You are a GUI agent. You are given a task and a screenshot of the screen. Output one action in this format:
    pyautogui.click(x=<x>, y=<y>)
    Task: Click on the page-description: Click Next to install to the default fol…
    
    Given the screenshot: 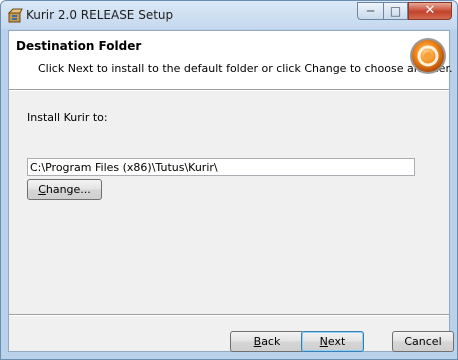 What is the action you would take?
    pyautogui.click(x=245, y=68)
    